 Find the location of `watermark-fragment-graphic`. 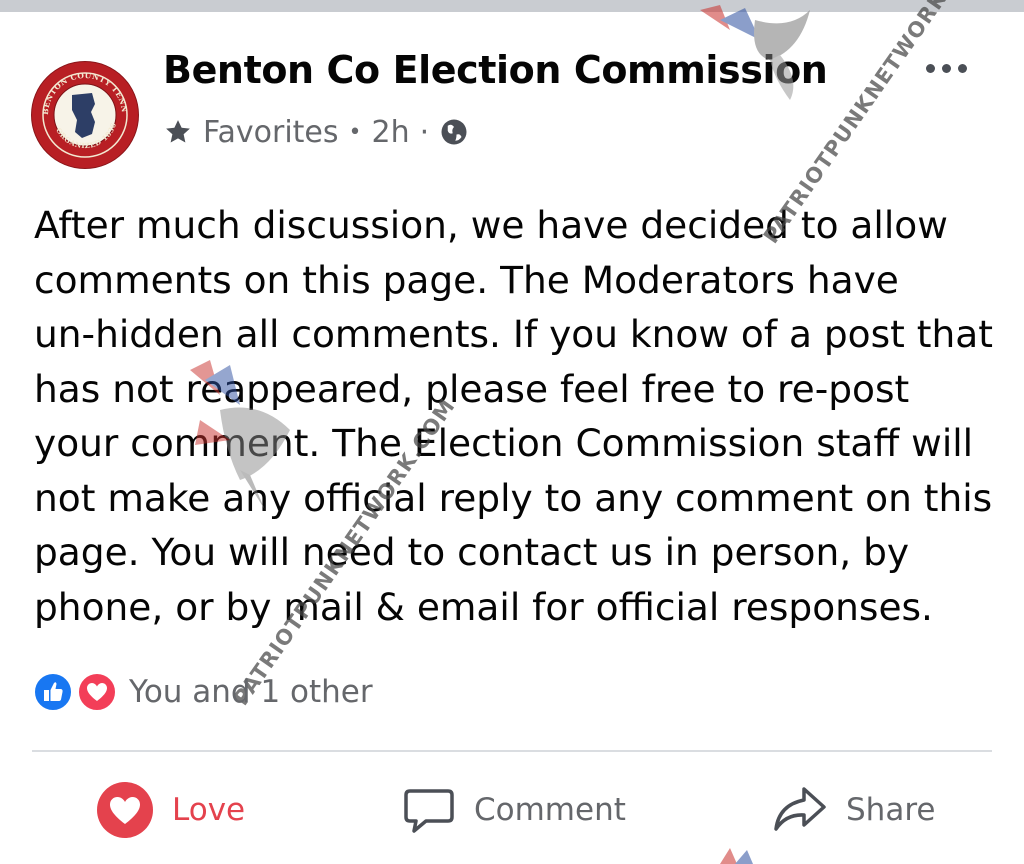

watermark-fragment-graphic is located at coordinates (736, 856).